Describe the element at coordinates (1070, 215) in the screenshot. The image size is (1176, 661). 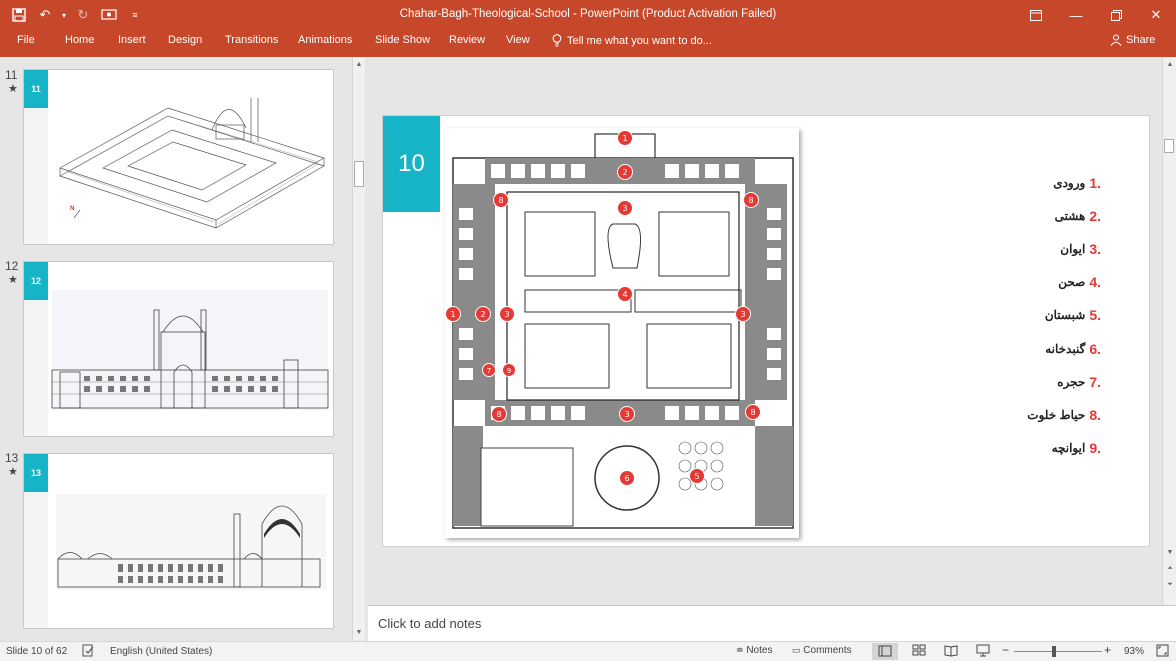
I see `legend-text: هشتی` at that location.